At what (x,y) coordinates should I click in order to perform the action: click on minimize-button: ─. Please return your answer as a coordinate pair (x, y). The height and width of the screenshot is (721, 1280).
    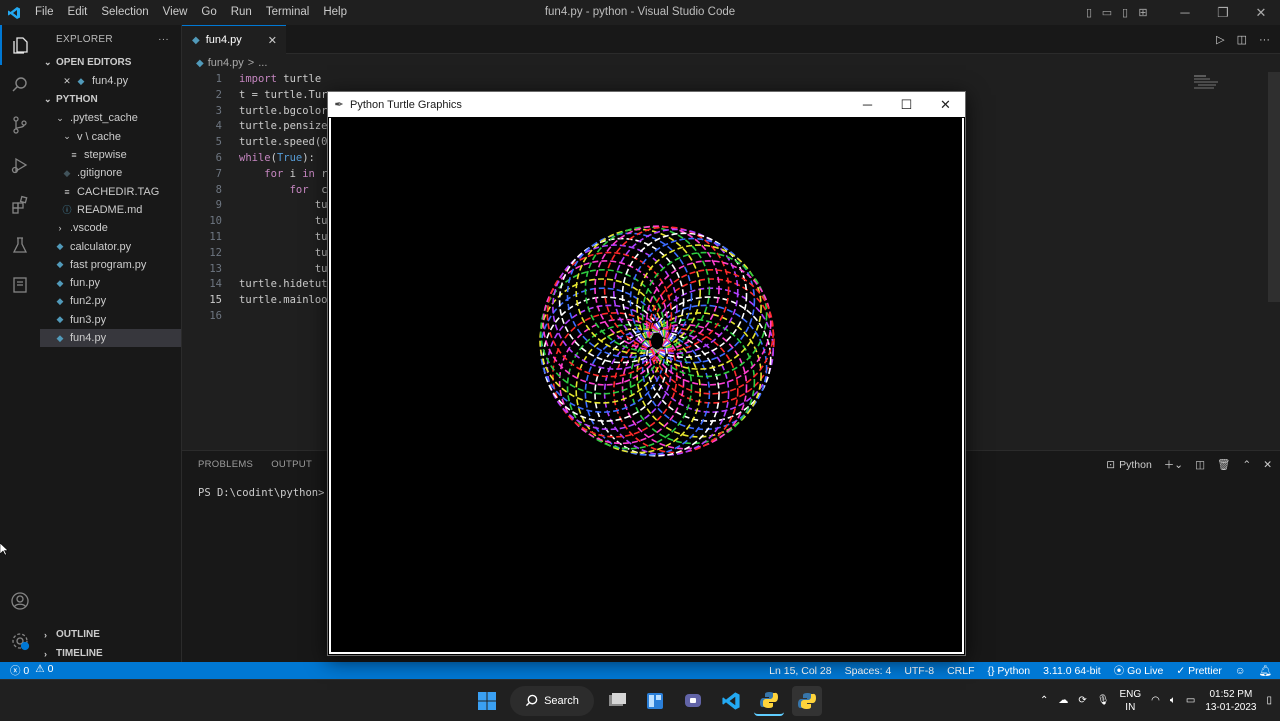
    Looking at the image, I should click on (1185, 12).